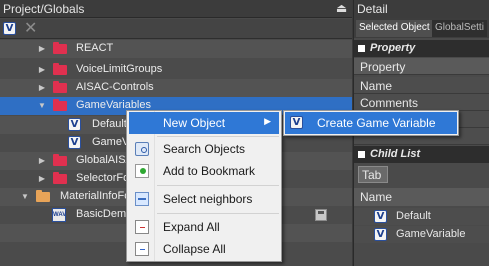 This screenshot has height=266, width=489. I want to click on tab-label: Tab, so click(372, 175).